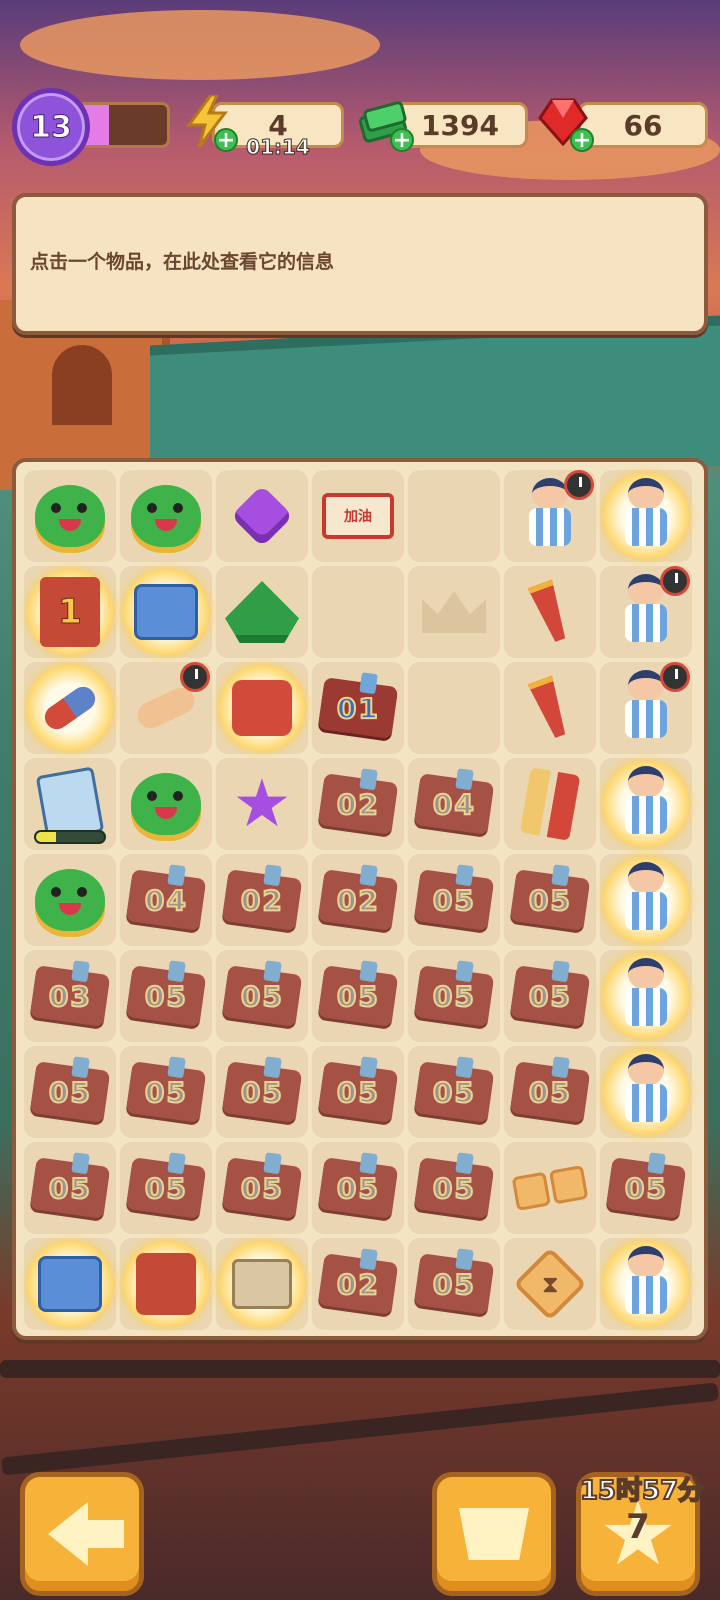 Image resolution: width=720 pixels, height=1600 pixels. What do you see at coordinates (385, 123) in the screenshot?
I see `cash-stack-icon: +` at bounding box center [385, 123].